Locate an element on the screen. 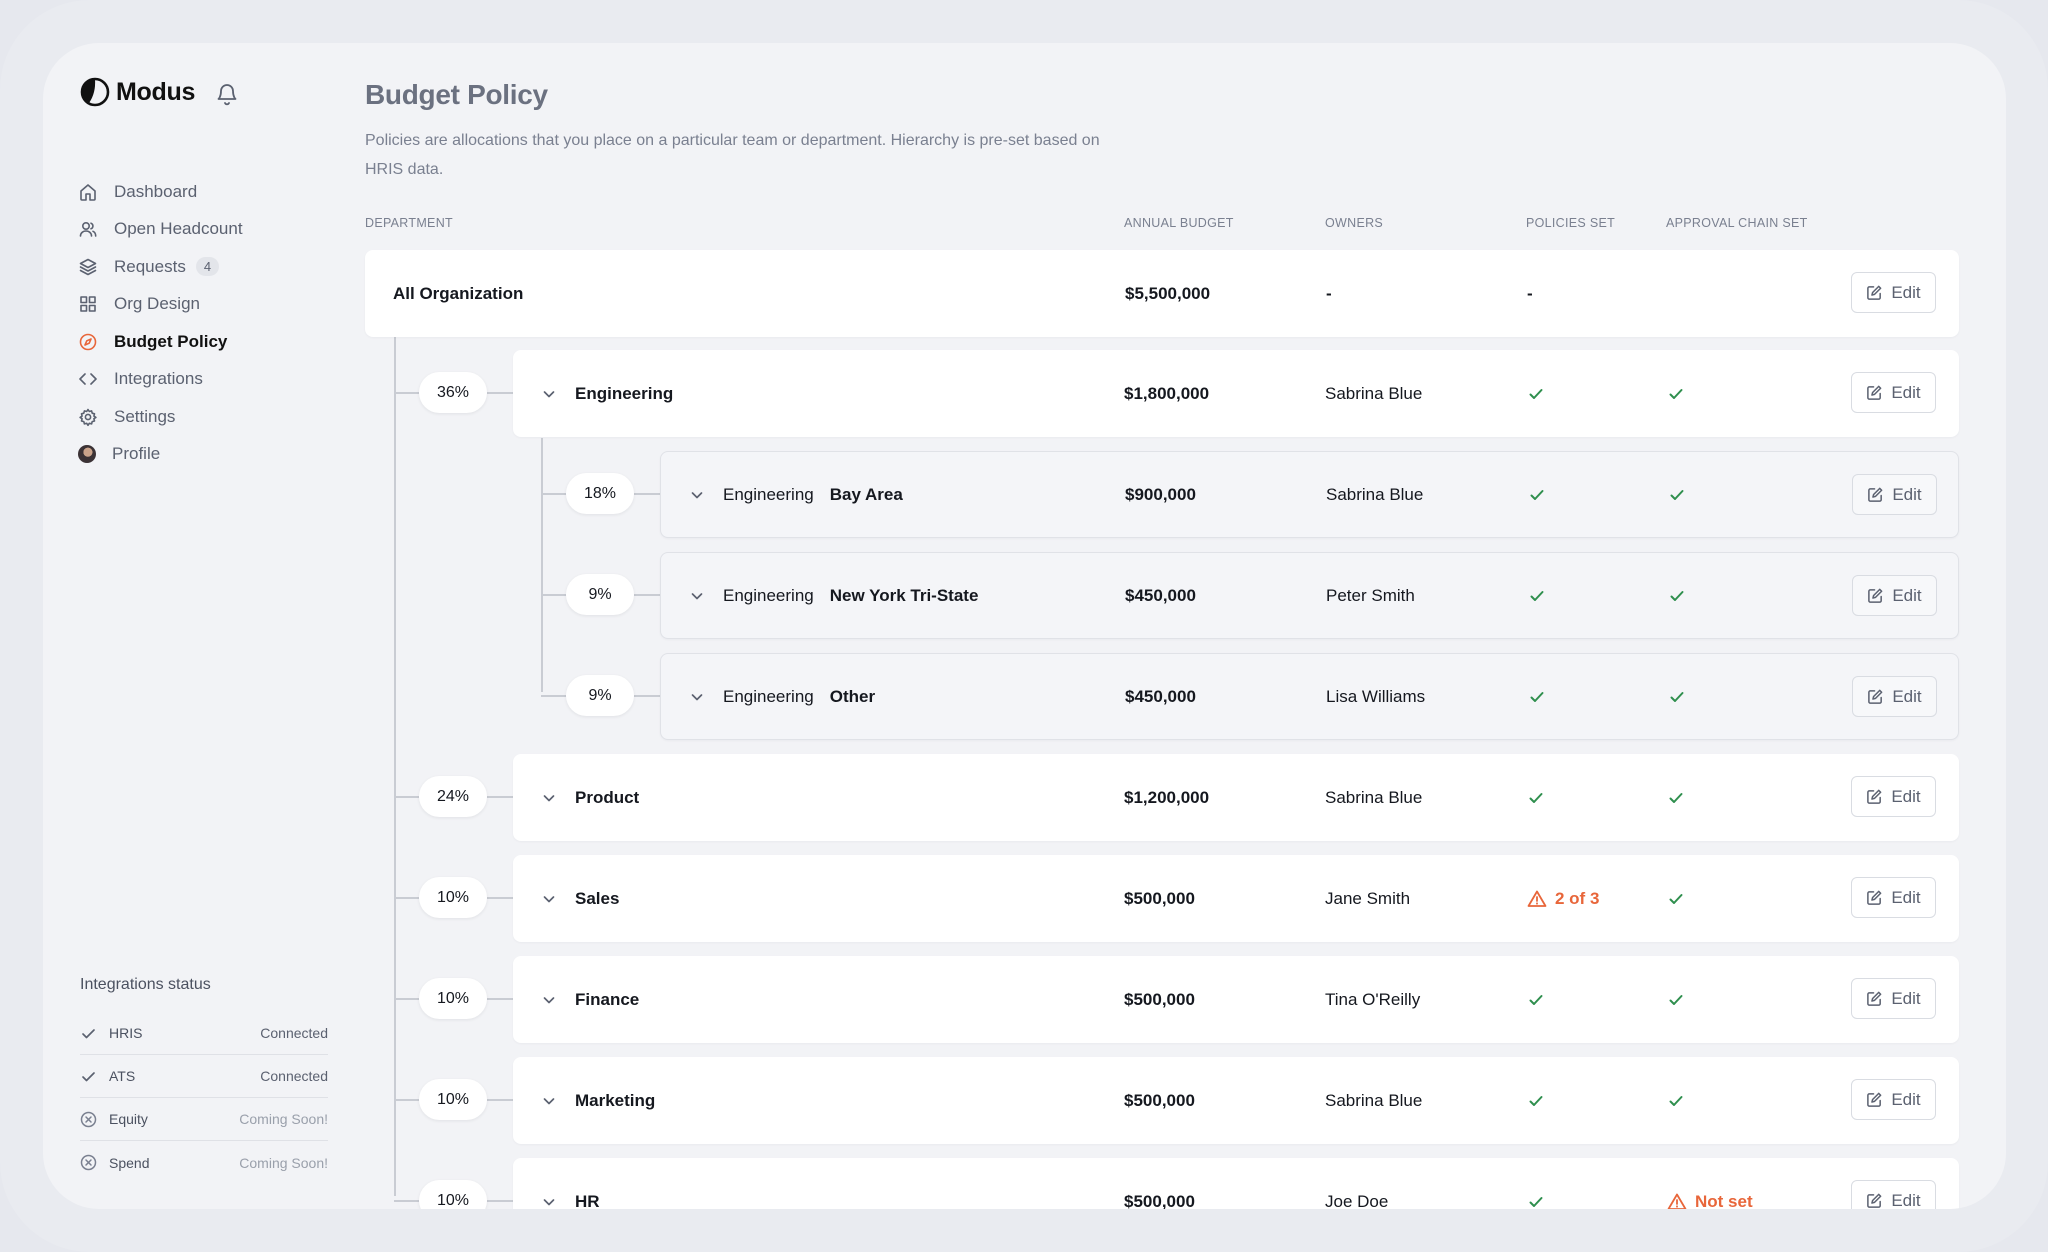 The image size is (2048, 1252). annual-budget: $1,800,000 is located at coordinates (1167, 393).